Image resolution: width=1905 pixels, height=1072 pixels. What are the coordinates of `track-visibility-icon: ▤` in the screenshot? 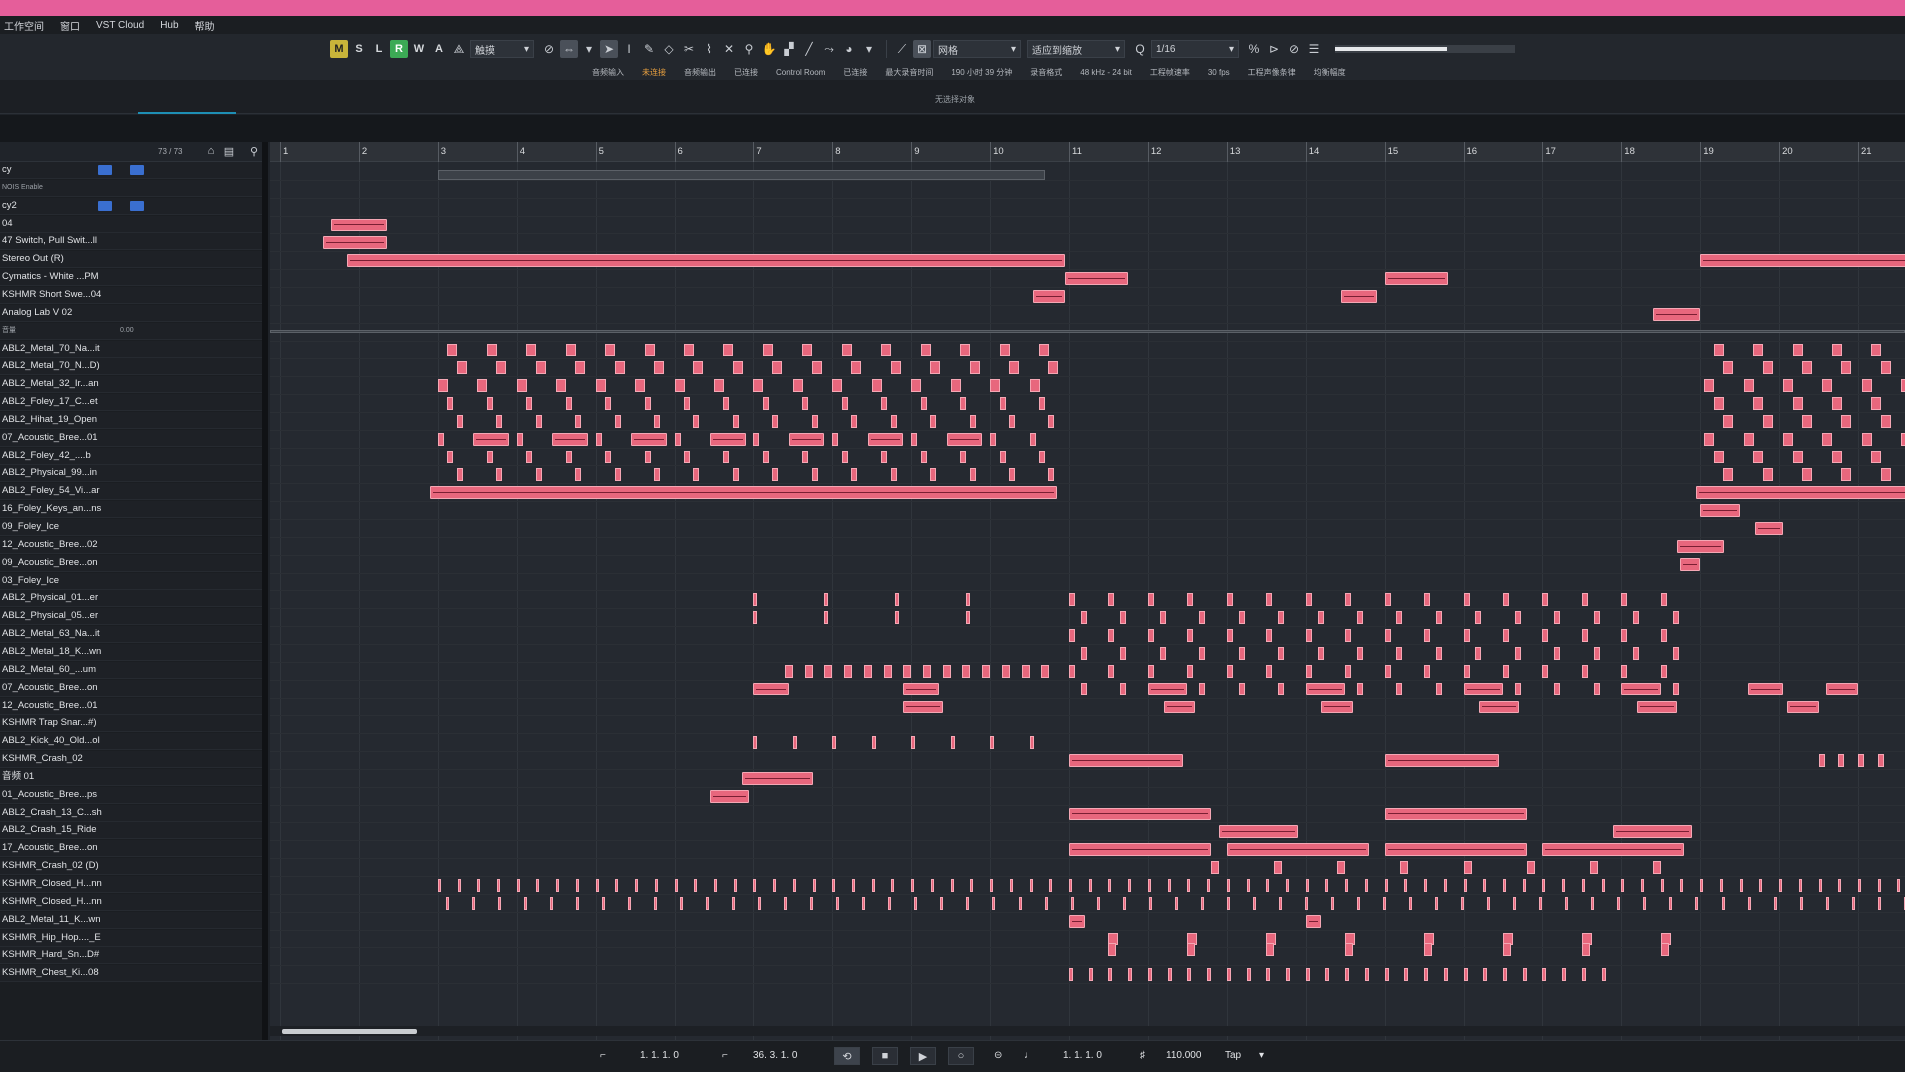 It's located at (229, 152).